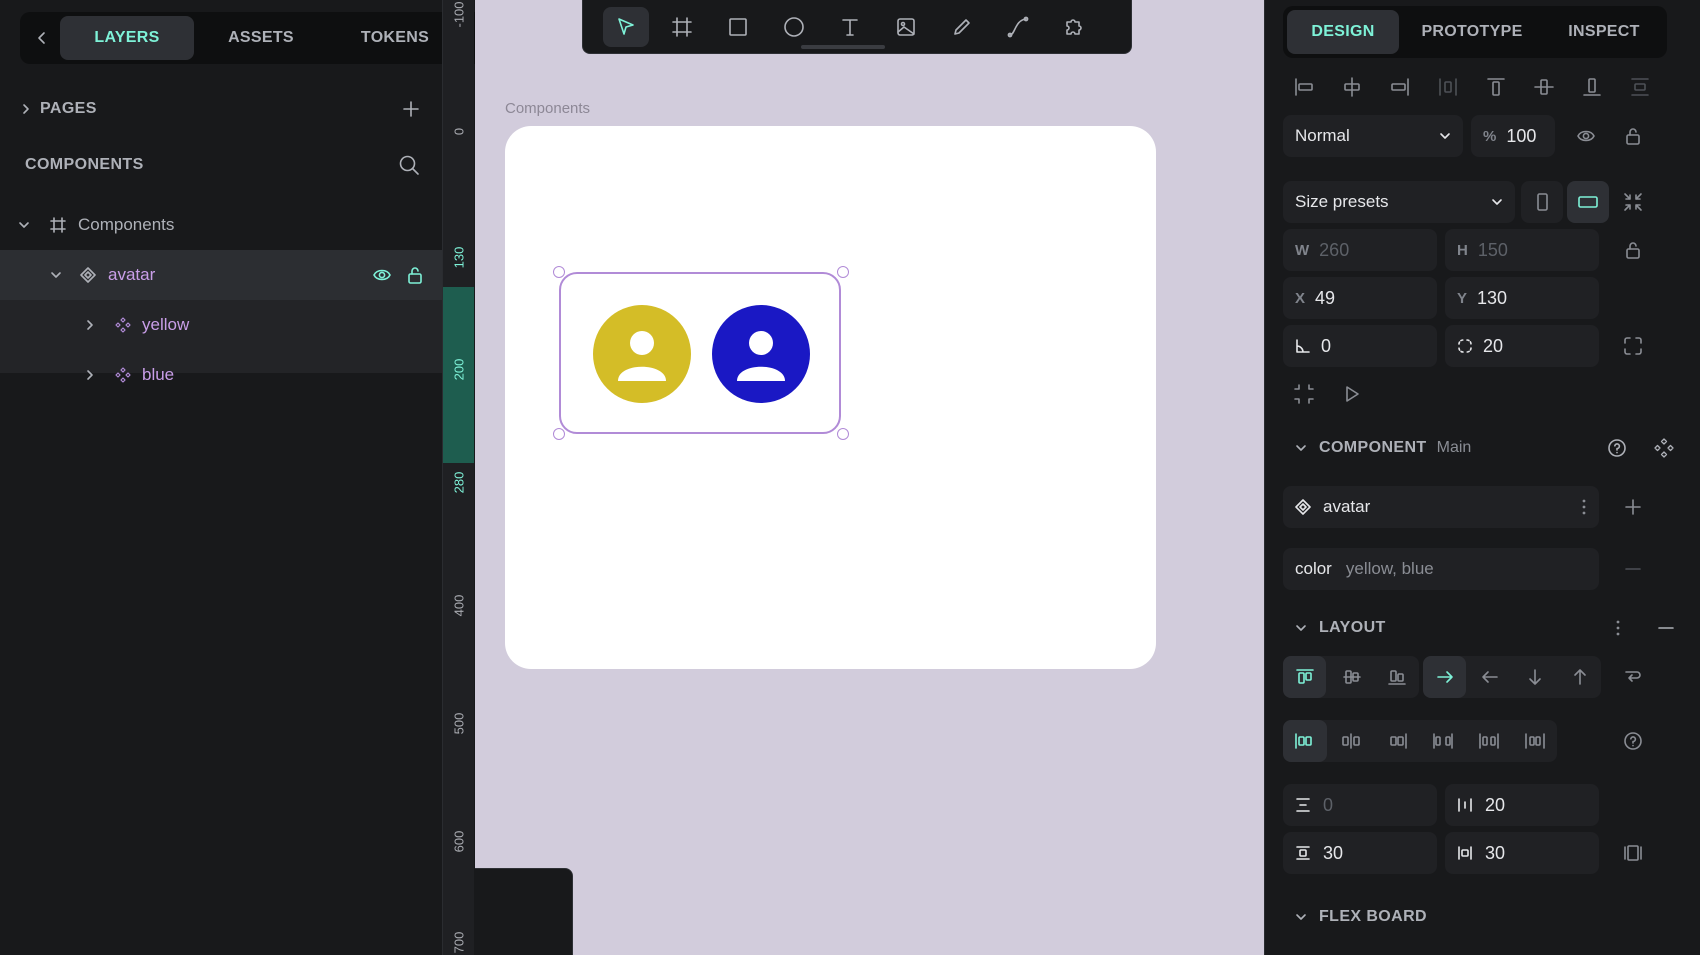 The width and height of the screenshot is (1700, 955). I want to click on lock-toggle, so click(1633, 136).